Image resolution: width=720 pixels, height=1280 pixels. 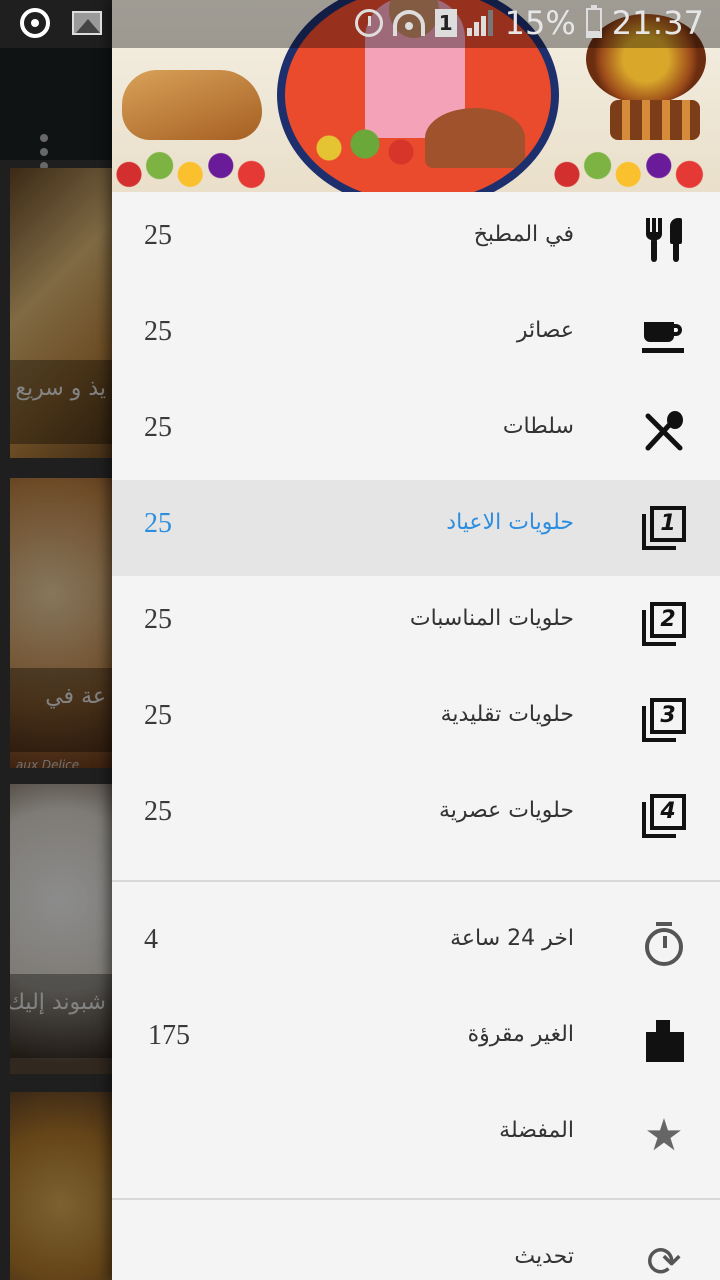 What do you see at coordinates (538, 426) in the screenshot?
I see `item-label: سلطات` at bounding box center [538, 426].